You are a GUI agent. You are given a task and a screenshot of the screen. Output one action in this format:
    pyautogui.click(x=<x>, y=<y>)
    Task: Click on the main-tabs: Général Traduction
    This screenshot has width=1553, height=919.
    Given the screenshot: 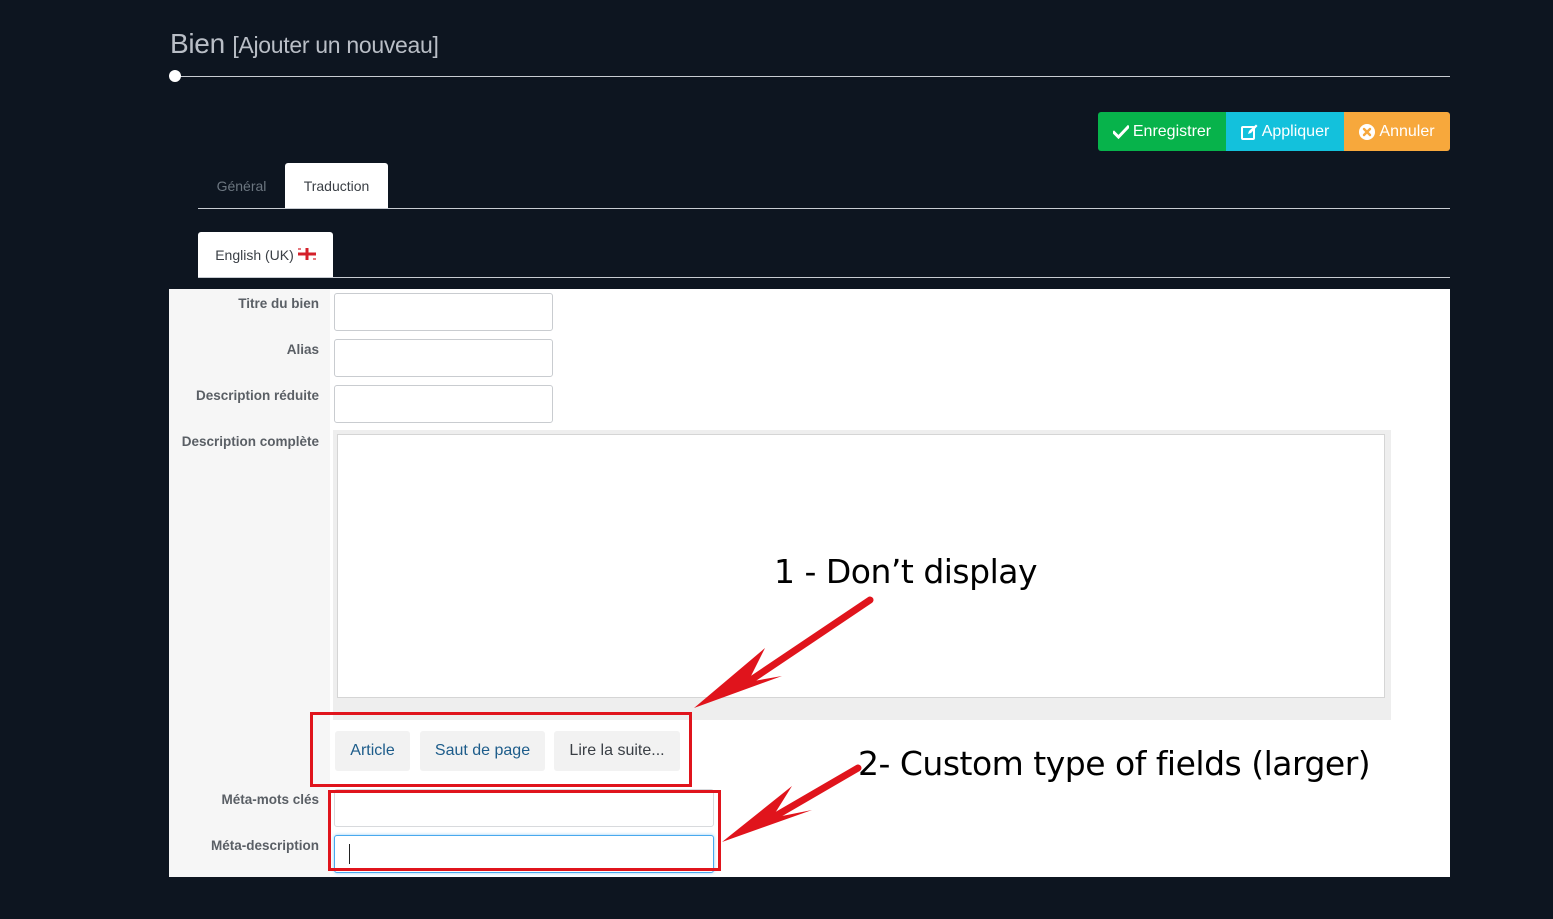 What is the action you would take?
    pyautogui.click(x=293, y=185)
    